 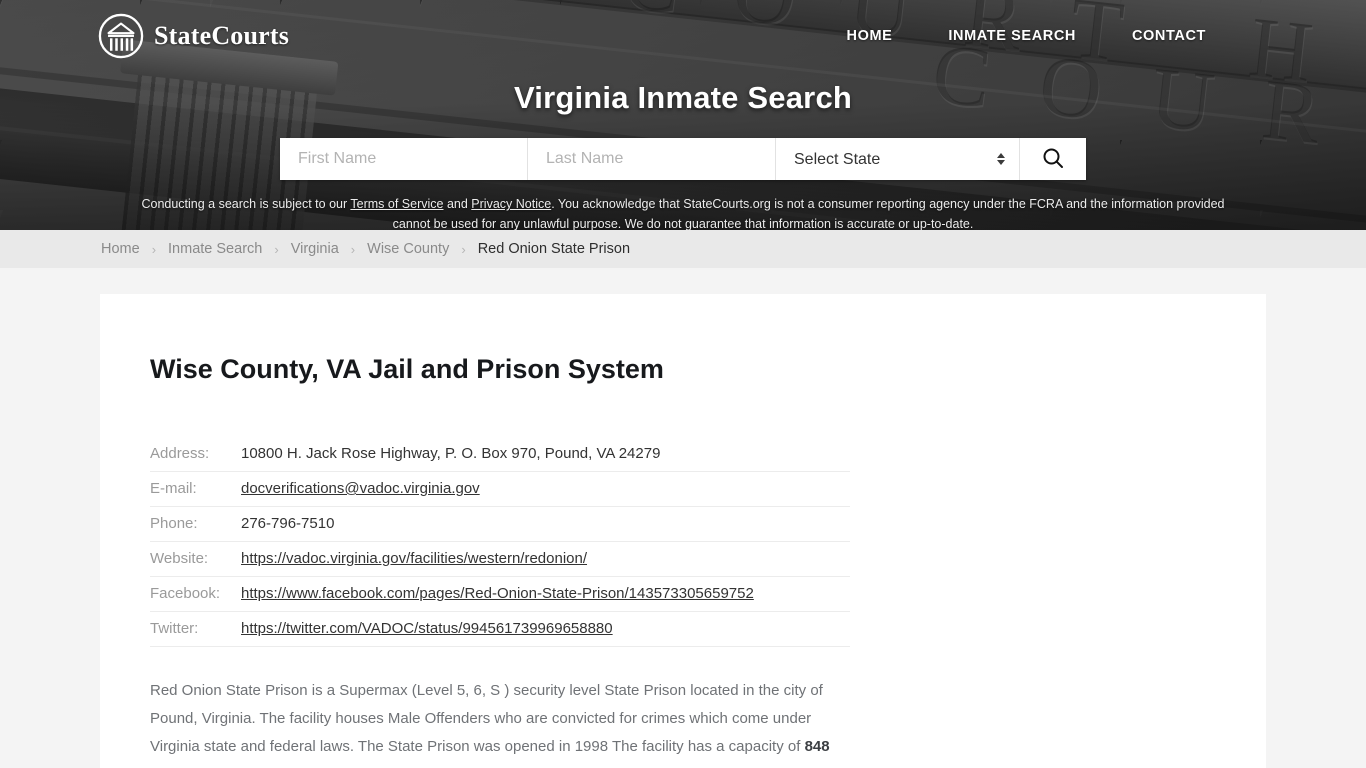 What do you see at coordinates (404, 159) in the screenshot?
I see `first-name-input` at bounding box center [404, 159].